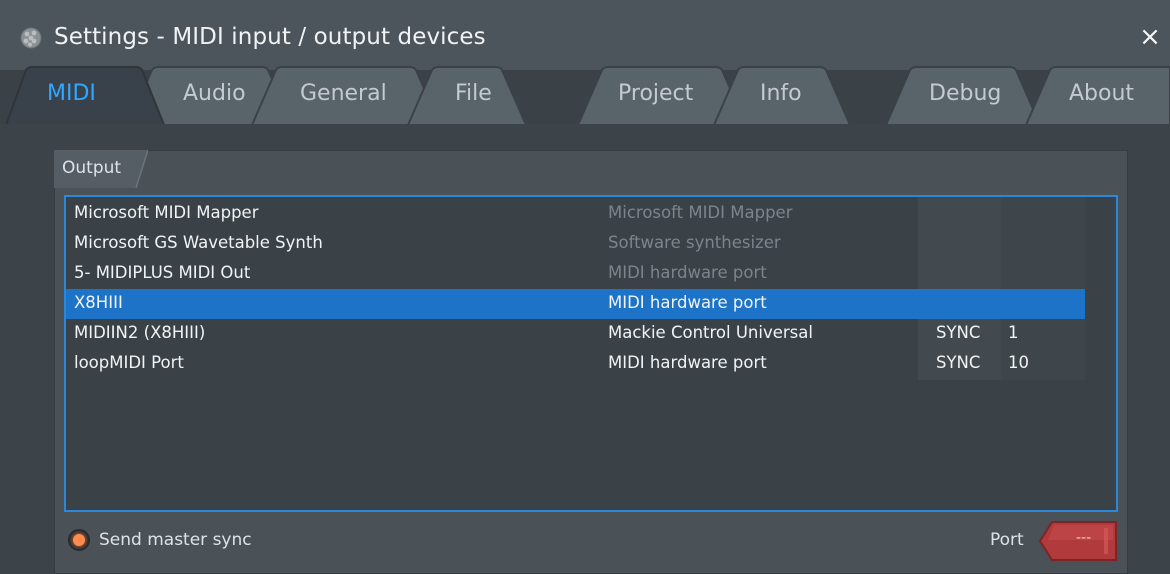 Image resolution: width=1170 pixels, height=574 pixels. What do you see at coordinates (575, 274) in the screenshot?
I see `device-row: 5- MIDIPLUS MIDI Out MIDI hardware port` at bounding box center [575, 274].